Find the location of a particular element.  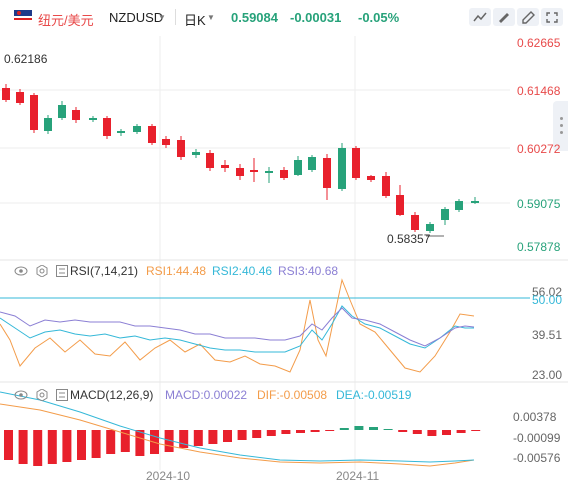

rsi-title: RSI(7,14,21) is located at coordinates (104, 271).